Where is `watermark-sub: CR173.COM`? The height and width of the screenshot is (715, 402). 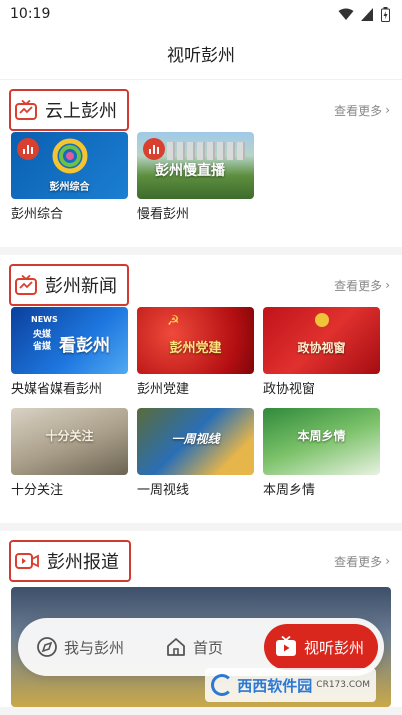
watermark-sub: CR173.COM is located at coordinates (343, 685).